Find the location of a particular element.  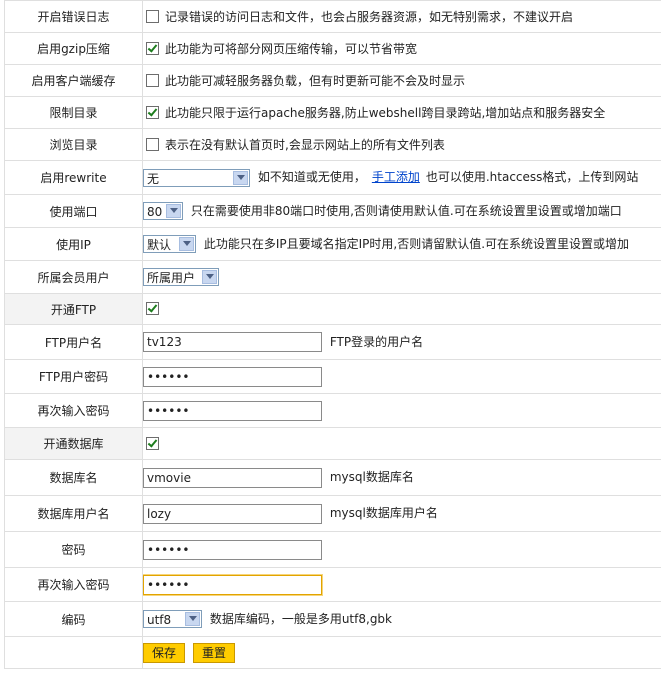

row-gzip: 启用gzip压缩 此功能为可将部分网页压缩传输，可以节省带宽 is located at coordinates (332, 48).